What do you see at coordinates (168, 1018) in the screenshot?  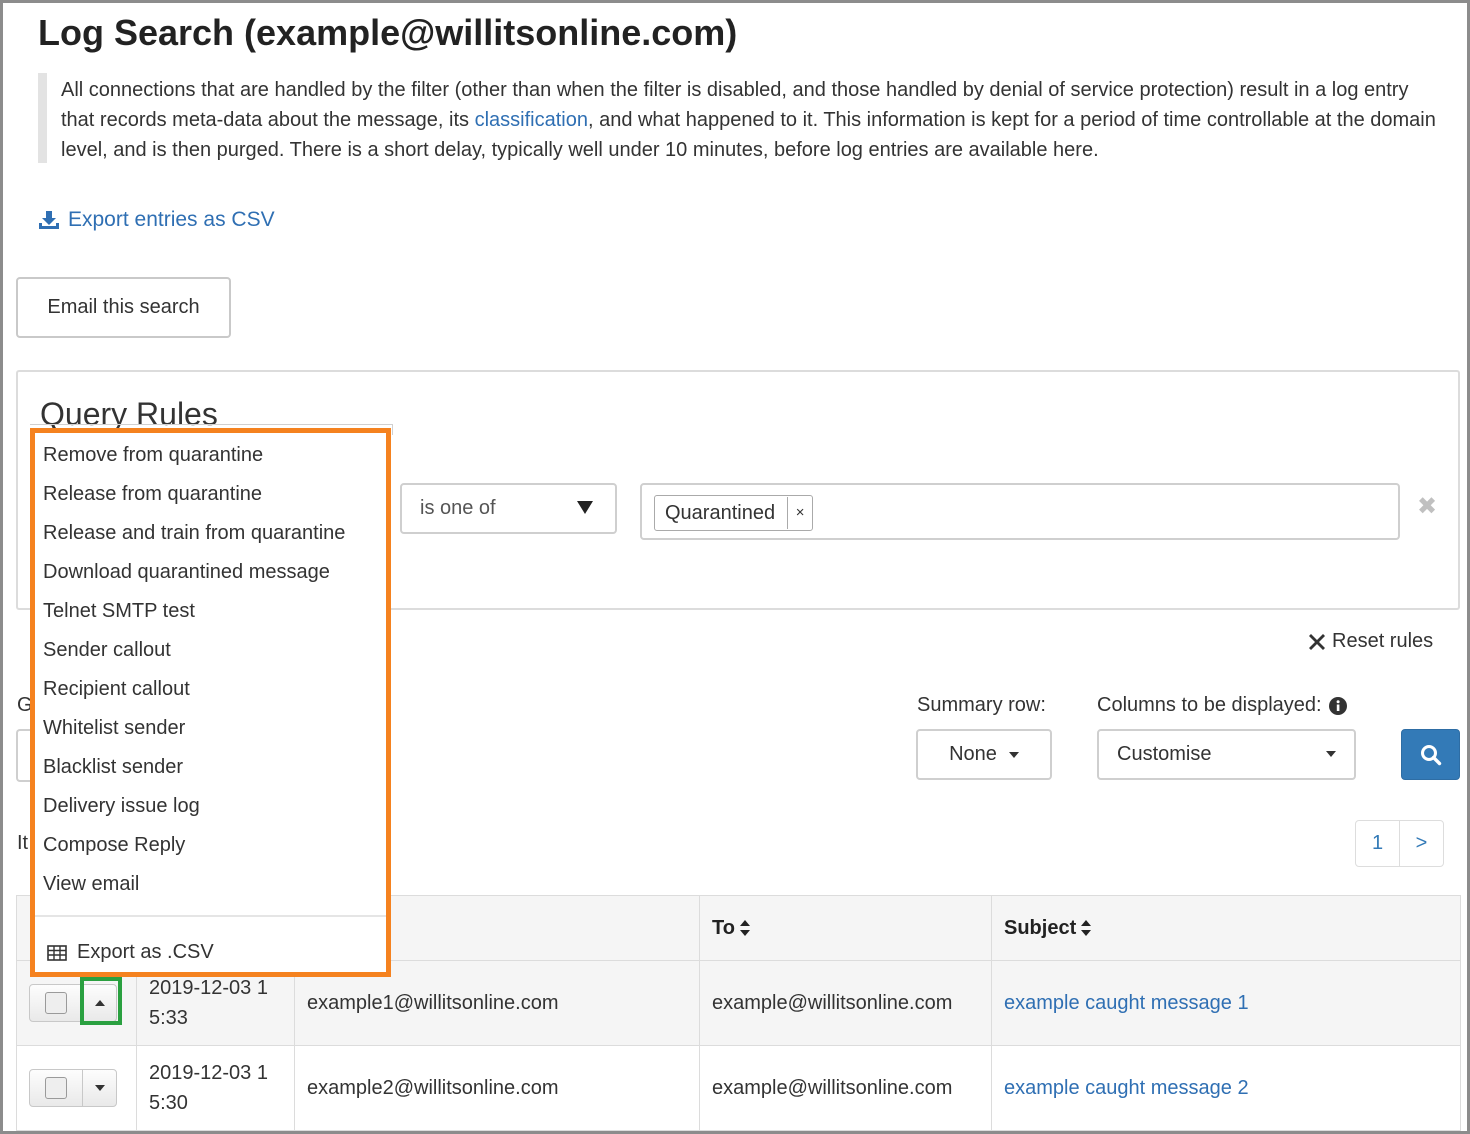 I see `time-value: 5:33` at bounding box center [168, 1018].